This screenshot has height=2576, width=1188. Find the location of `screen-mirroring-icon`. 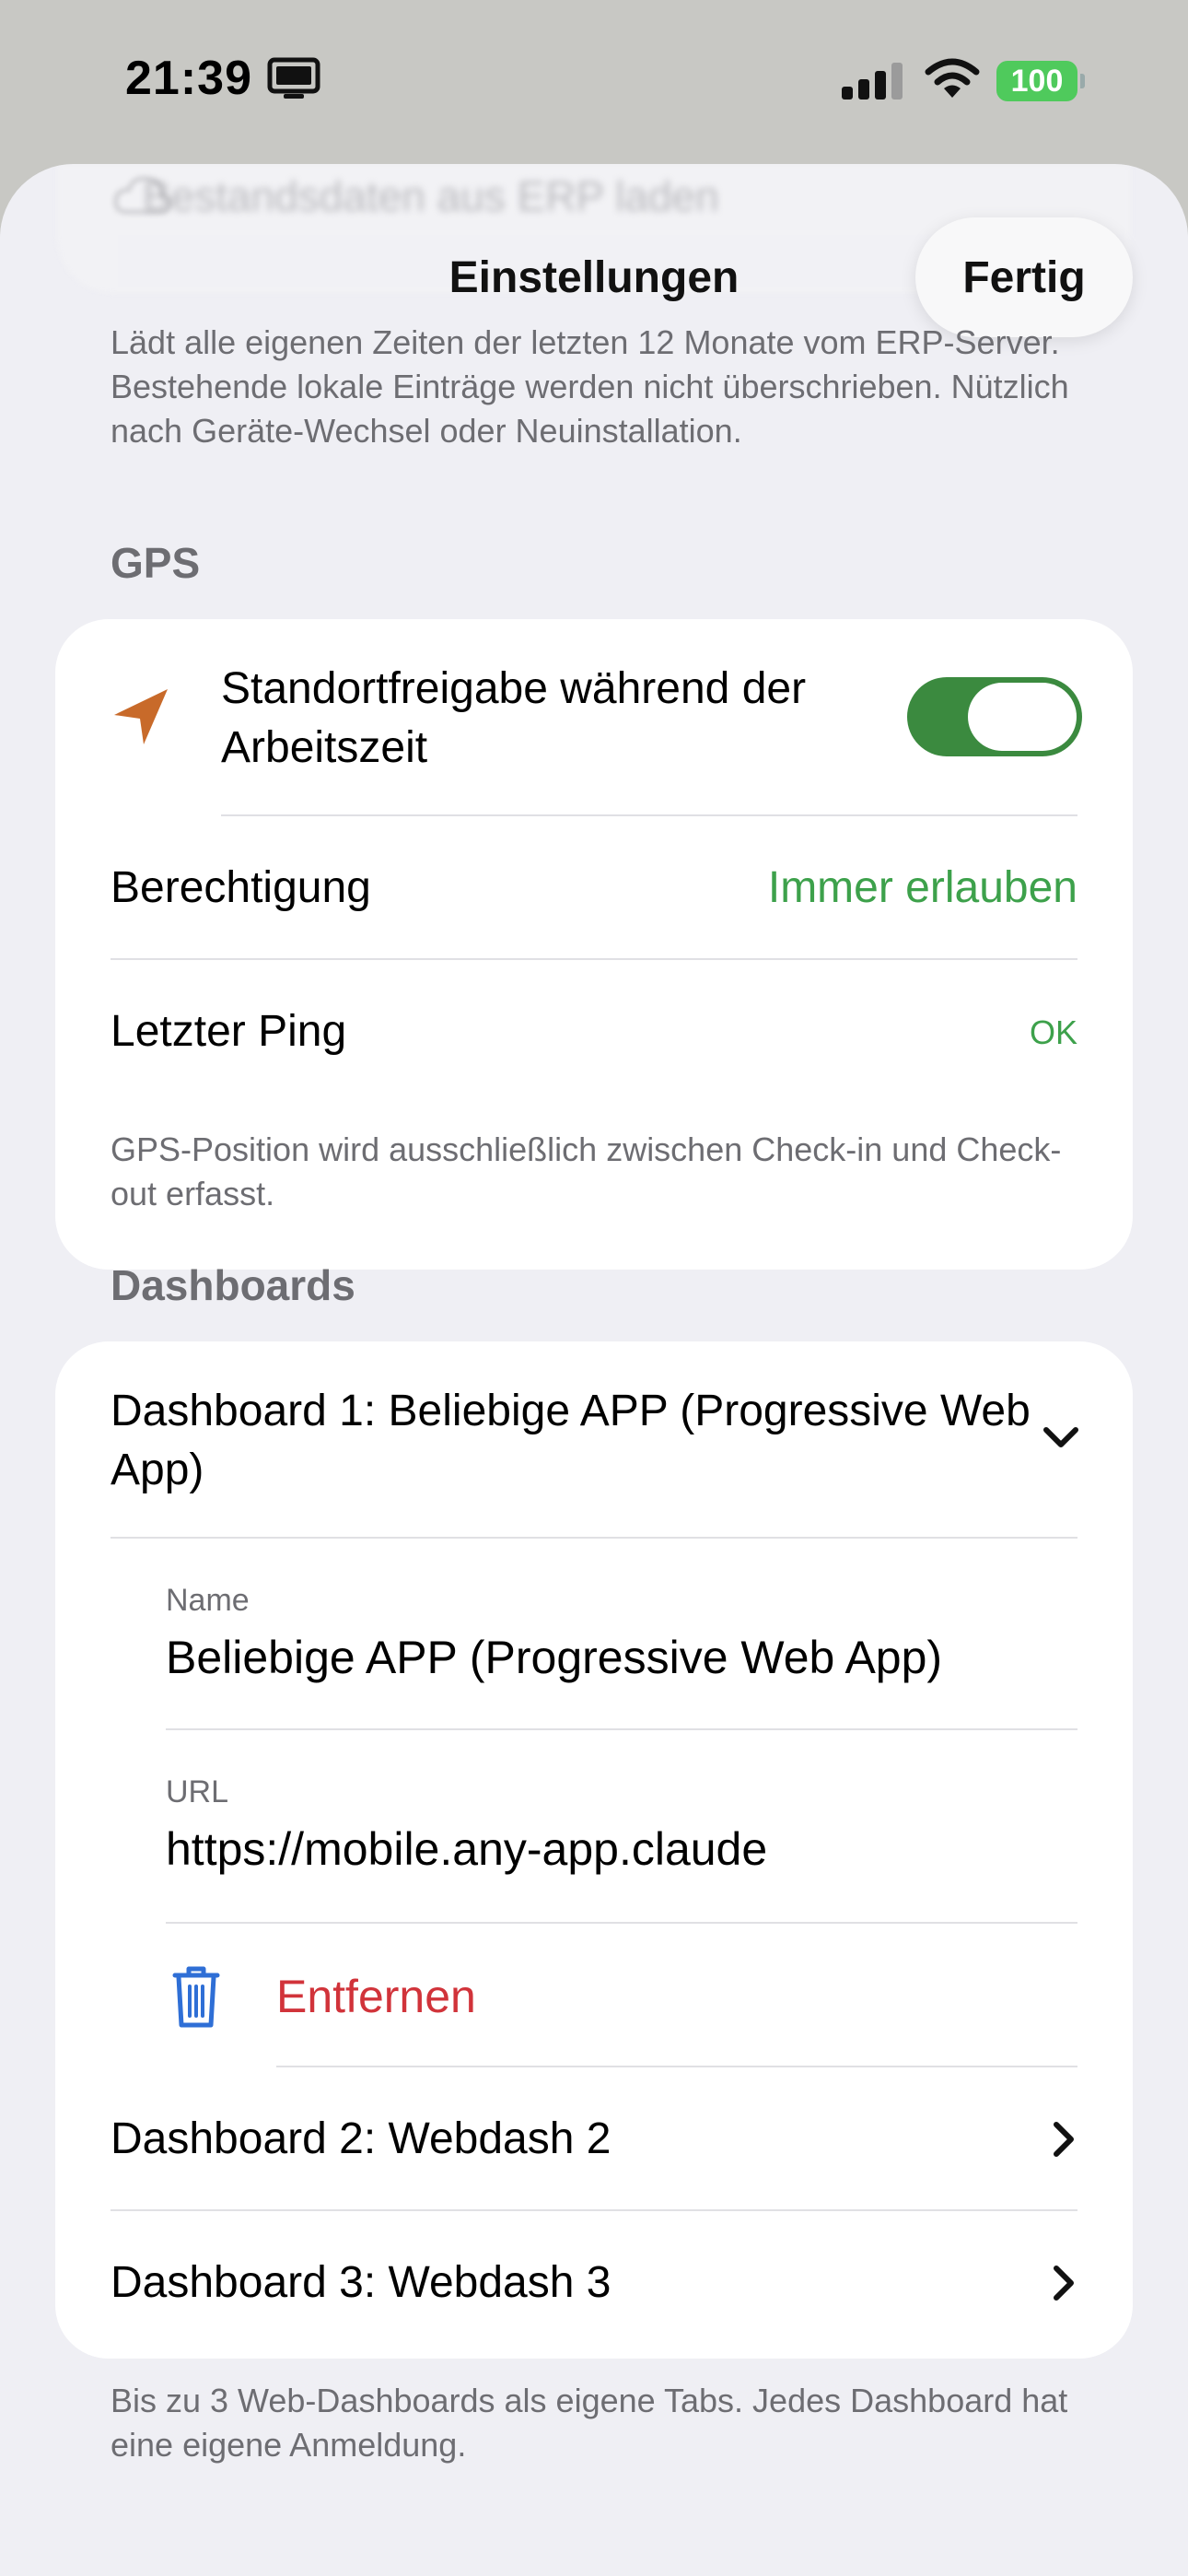

screen-mirroring-icon is located at coordinates (294, 78).